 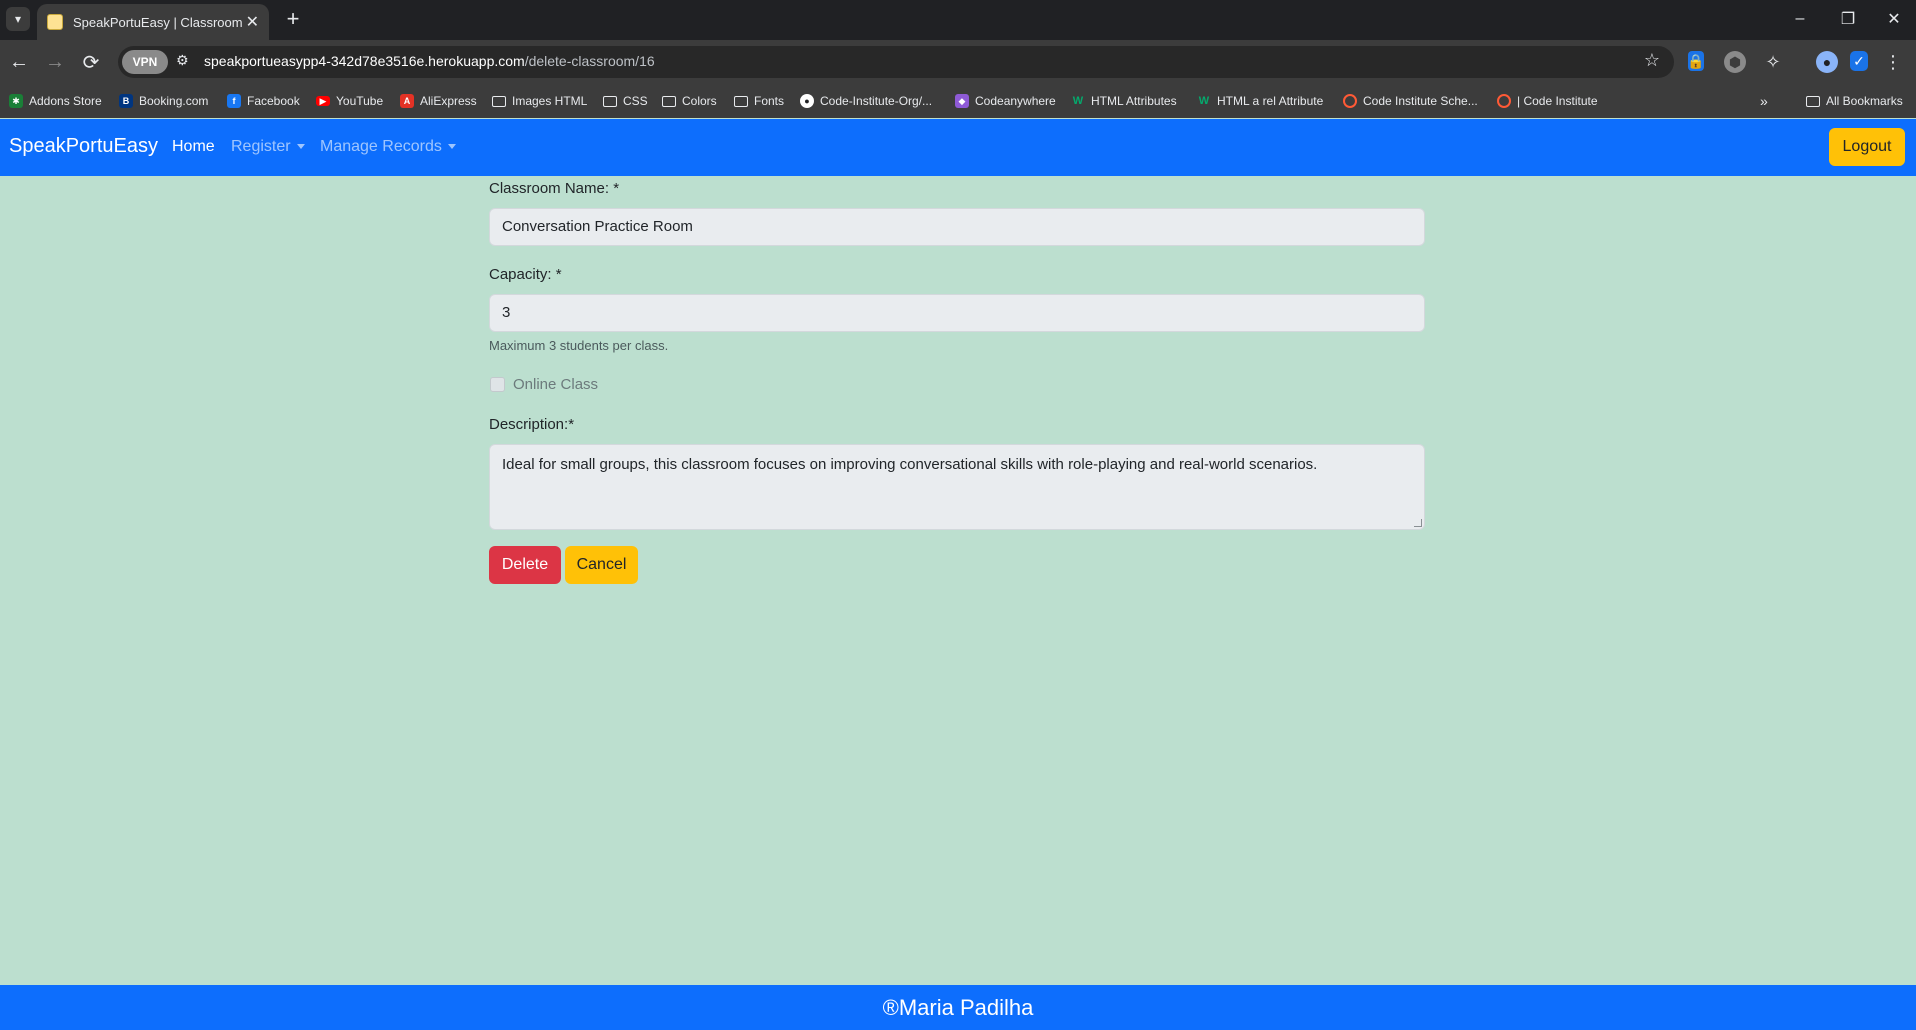 I want to click on aliexpress-icon: A, so click(x=407, y=101).